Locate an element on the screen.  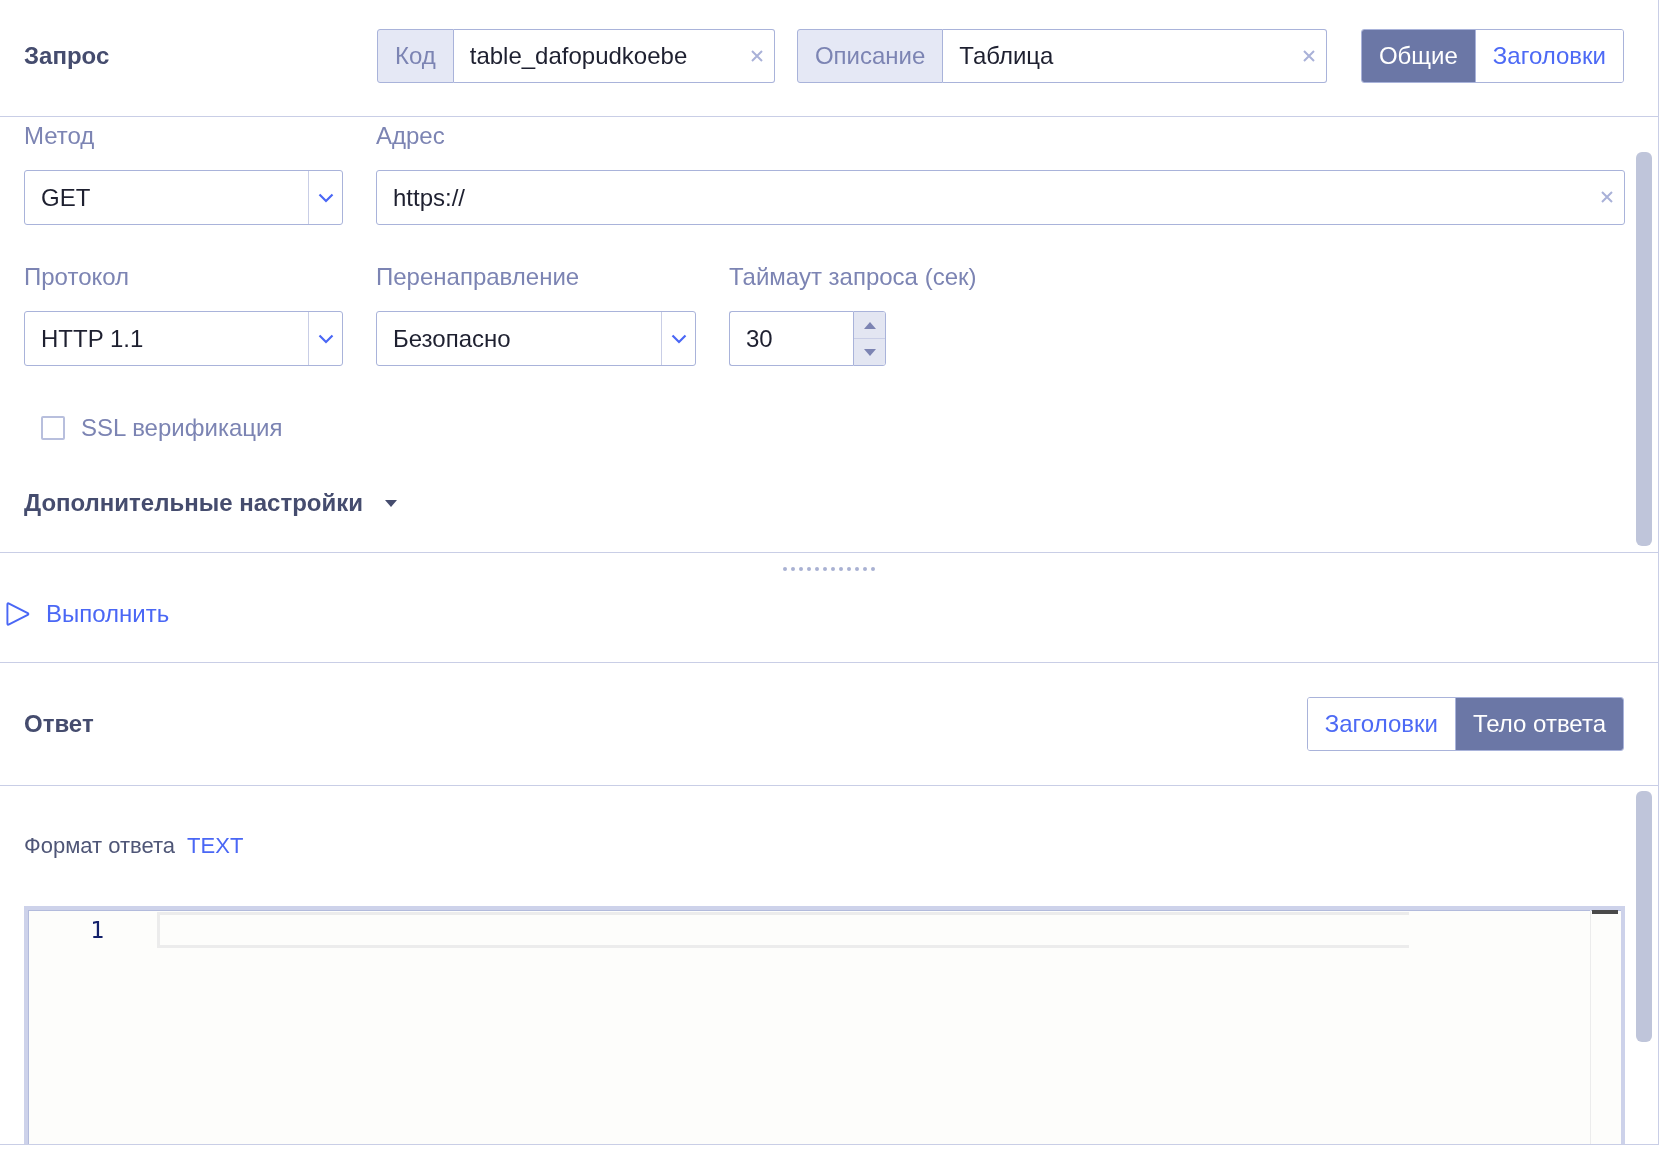
triangle-up-icon is located at coordinates (869, 325).